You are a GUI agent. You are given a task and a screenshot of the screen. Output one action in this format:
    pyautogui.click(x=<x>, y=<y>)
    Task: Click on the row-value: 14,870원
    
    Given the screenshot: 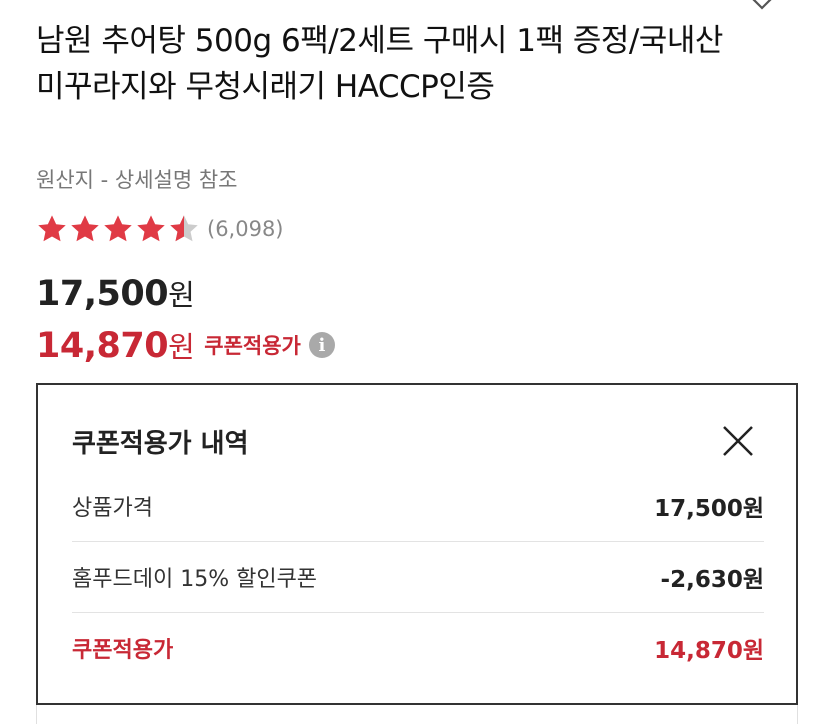 What is the action you would take?
    pyautogui.click(x=709, y=651)
    